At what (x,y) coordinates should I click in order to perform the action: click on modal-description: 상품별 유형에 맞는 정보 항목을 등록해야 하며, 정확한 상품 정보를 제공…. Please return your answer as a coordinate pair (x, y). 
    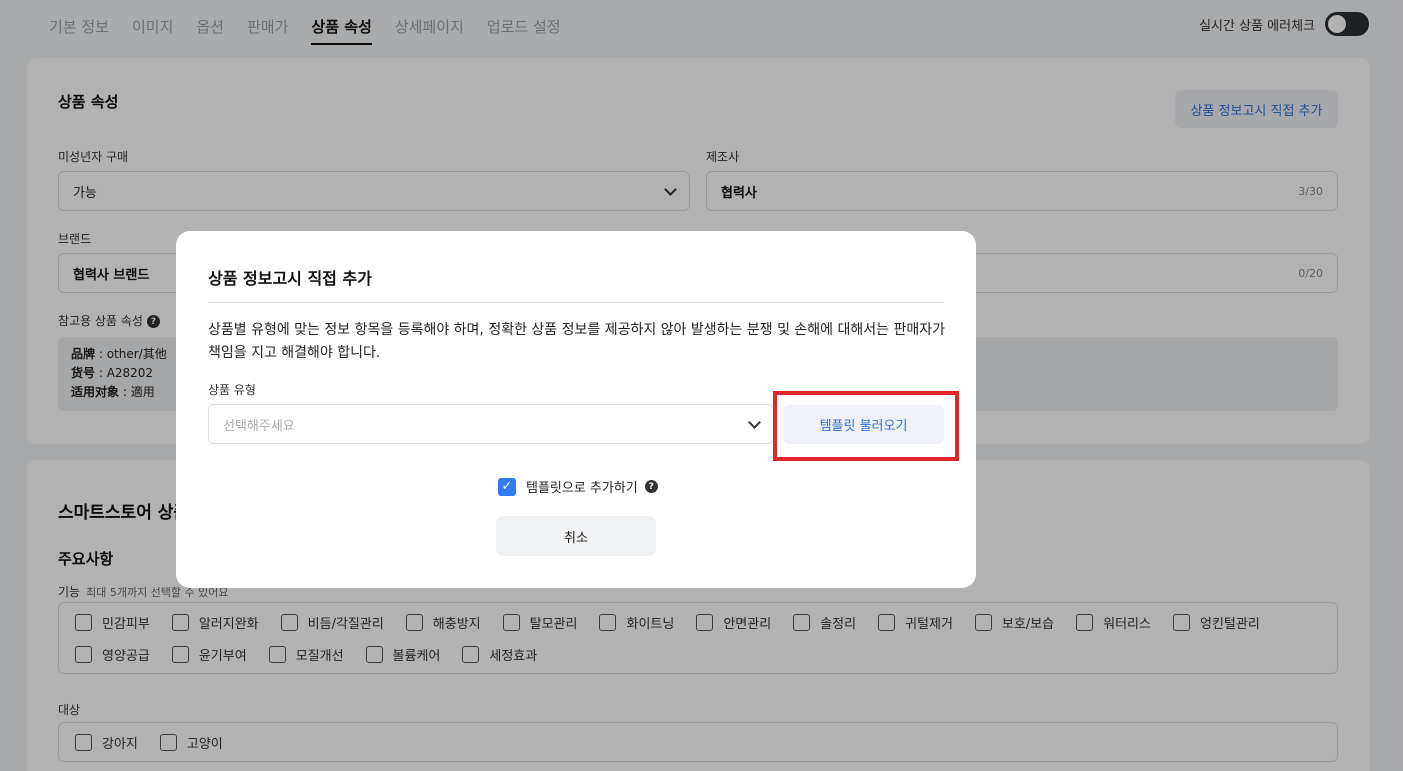
    Looking at the image, I should click on (576, 341).